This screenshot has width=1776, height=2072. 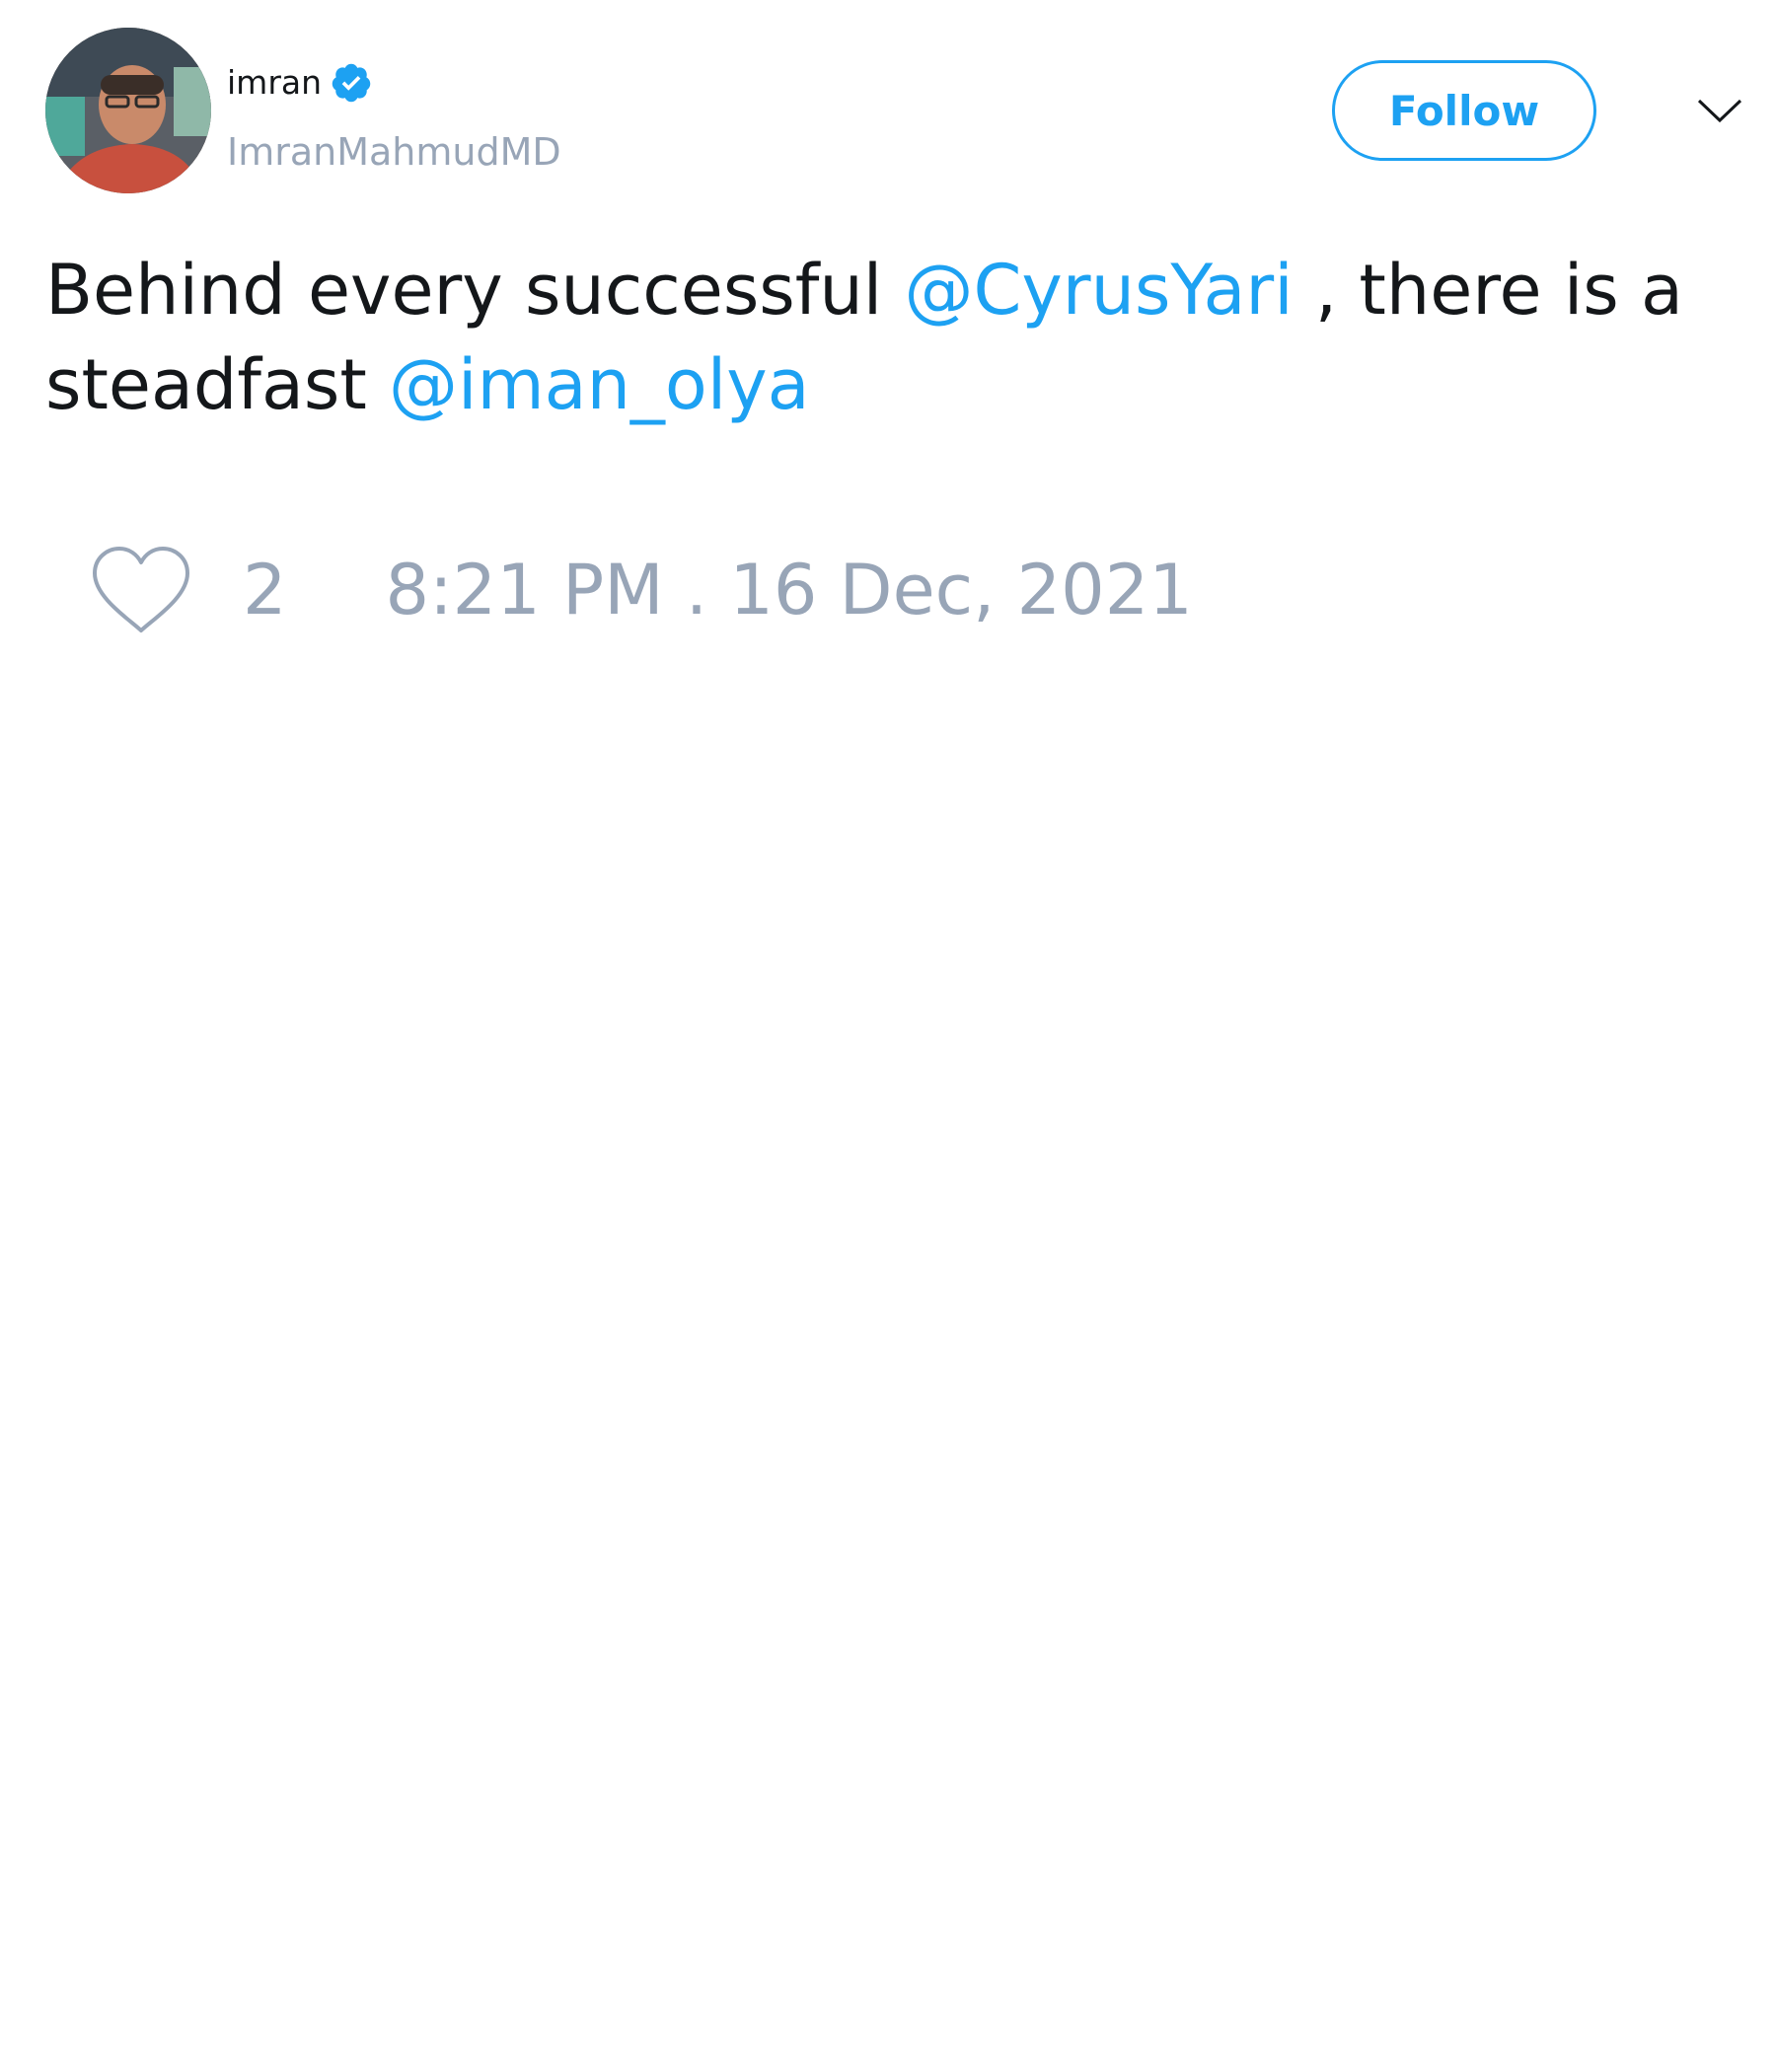 What do you see at coordinates (475, 290) in the screenshot?
I see `tweet-text-part: Behind every successful` at bounding box center [475, 290].